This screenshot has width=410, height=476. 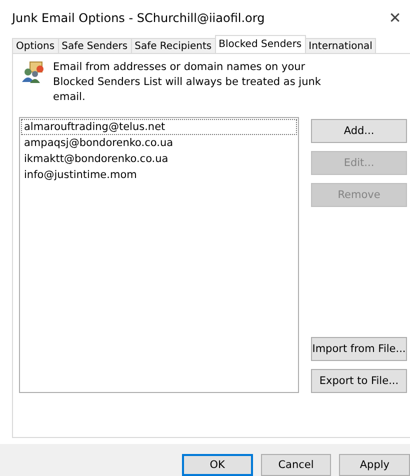 What do you see at coordinates (159, 143) in the screenshot?
I see `list-item: ampaqsj@bondorenko.co.ua` at bounding box center [159, 143].